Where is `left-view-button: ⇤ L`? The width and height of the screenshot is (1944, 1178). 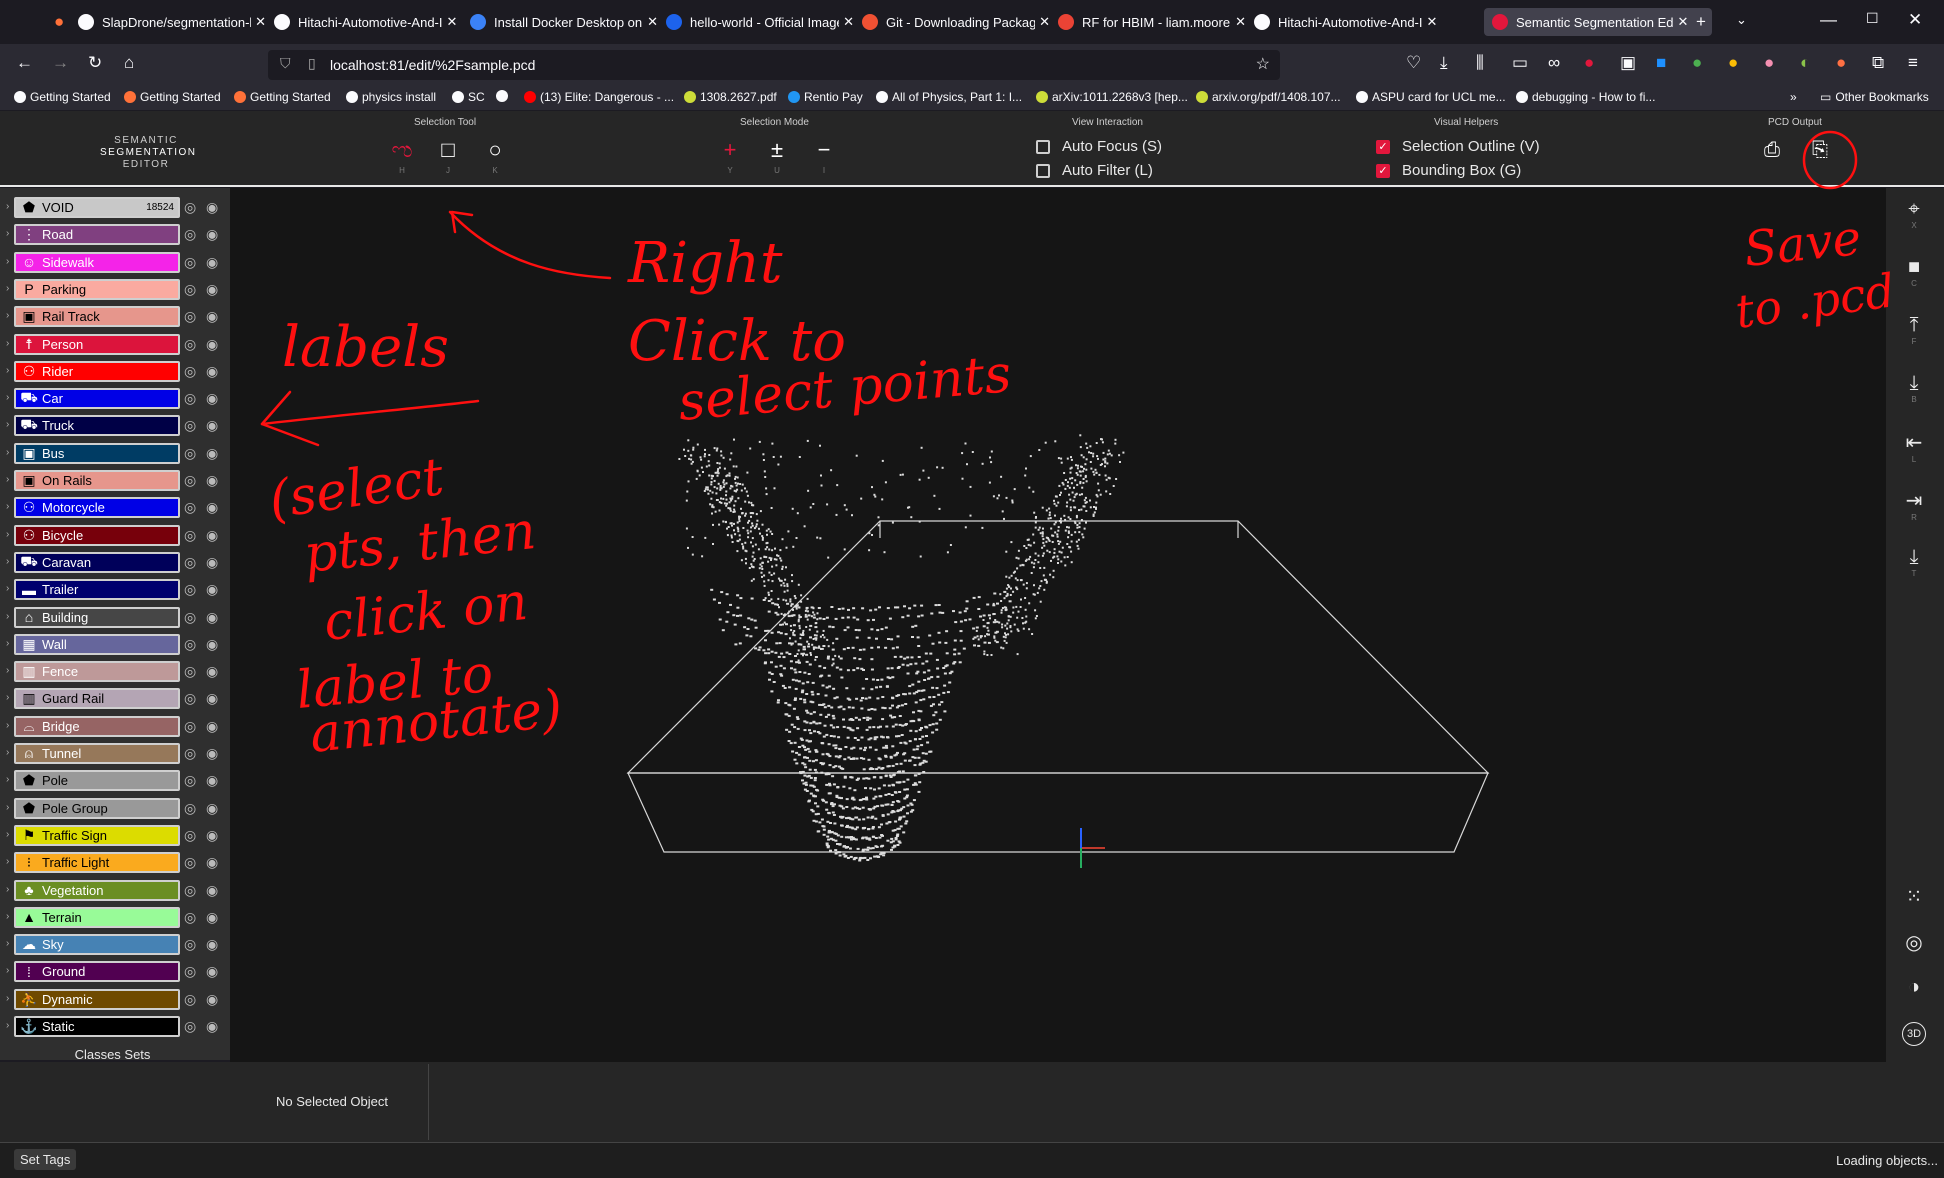 left-view-button: ⇤ L is located at coordinates (1914, 447).